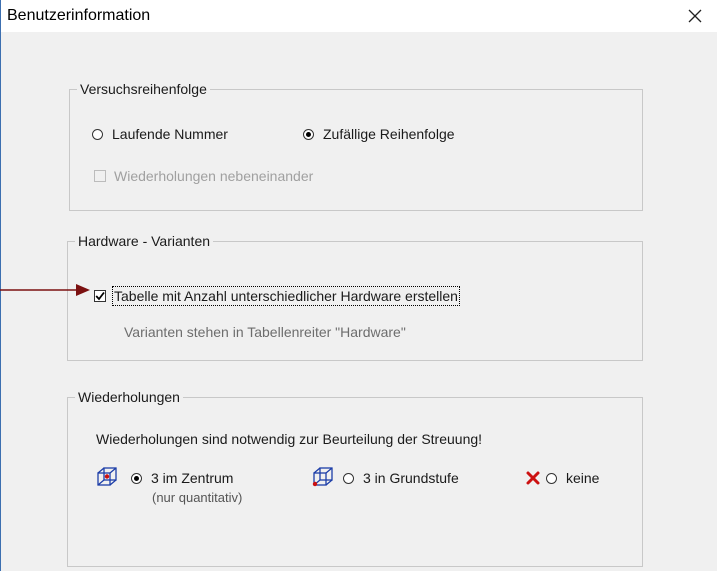 Image resolution: width=717 pixels, height=571 pixels. Describe the element at coordinates (129, 397) in the screenshot. I see `repeats-group-legend: Wiederholungen` at that location.